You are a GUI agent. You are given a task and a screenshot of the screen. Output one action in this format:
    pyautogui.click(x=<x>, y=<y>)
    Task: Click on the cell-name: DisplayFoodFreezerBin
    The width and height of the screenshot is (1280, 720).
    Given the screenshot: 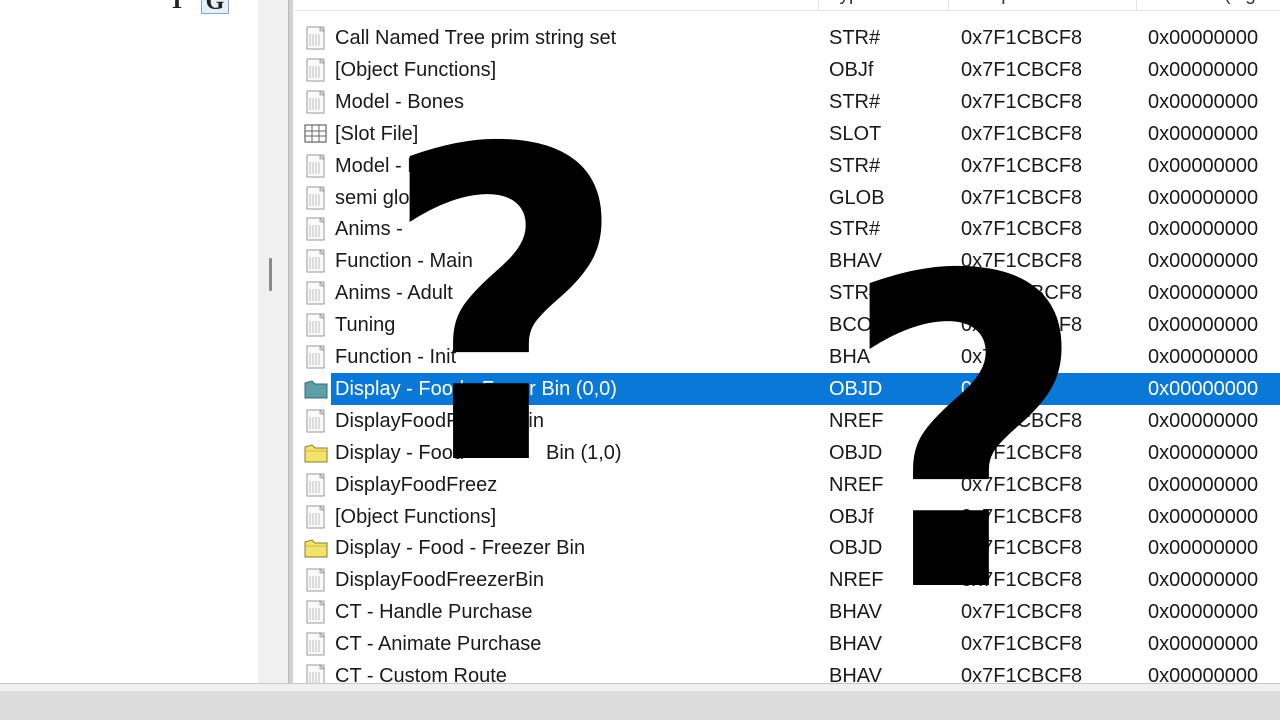 What is the action you would take?
    pyautogui.click(x=439, y=420)
    